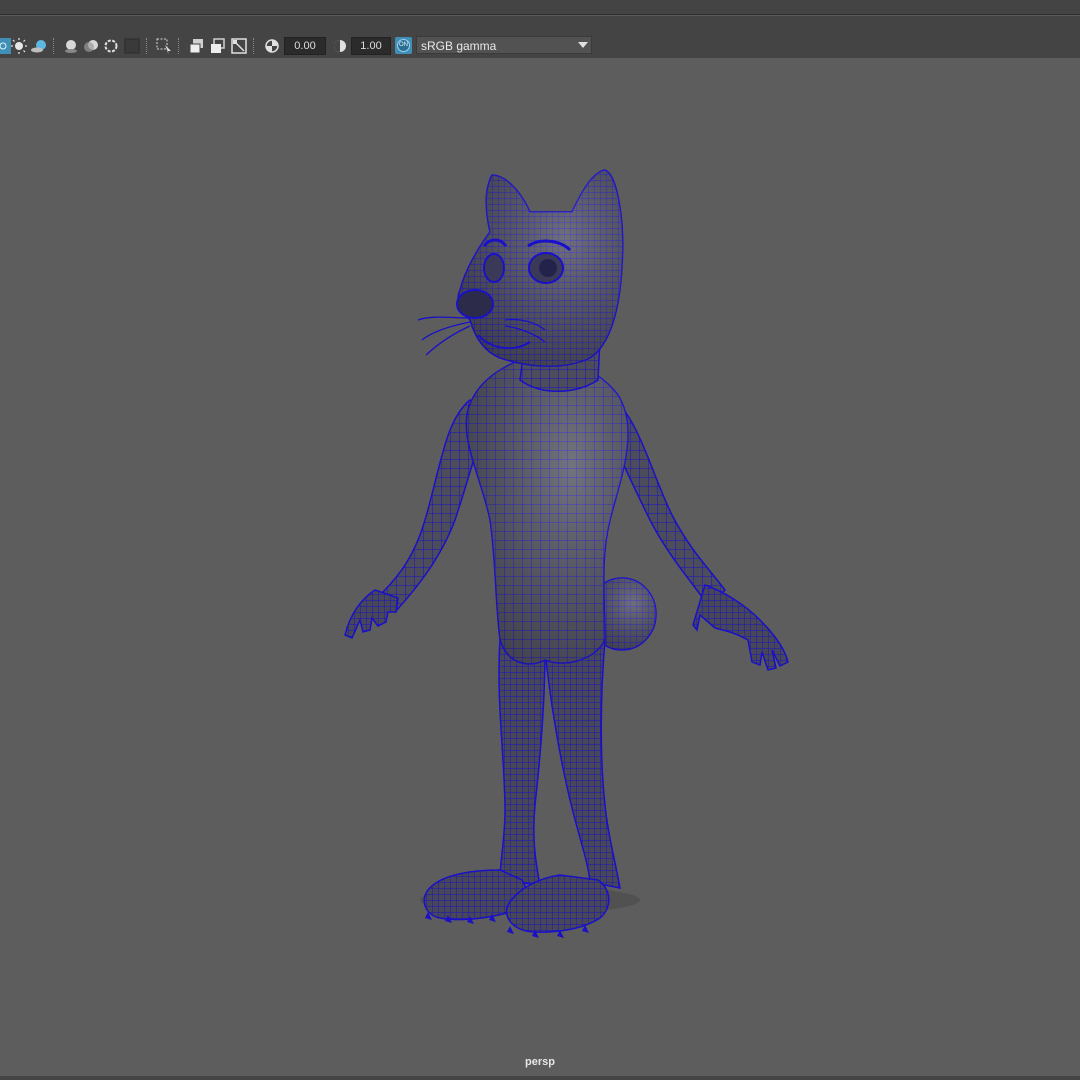  What do you see at coordinates (540, 1062) in the screenshot?
I see `camera-label: persp` at bounding box center [540, 1062].